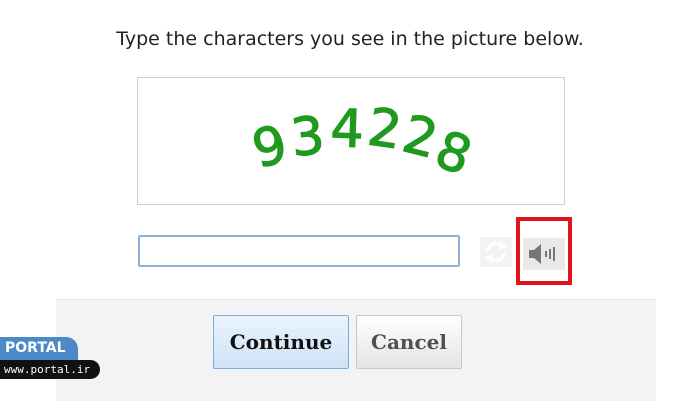  Describe the element at coordinates (347, 129) in the screenshot. I see `captcha-character: 4` at that location.